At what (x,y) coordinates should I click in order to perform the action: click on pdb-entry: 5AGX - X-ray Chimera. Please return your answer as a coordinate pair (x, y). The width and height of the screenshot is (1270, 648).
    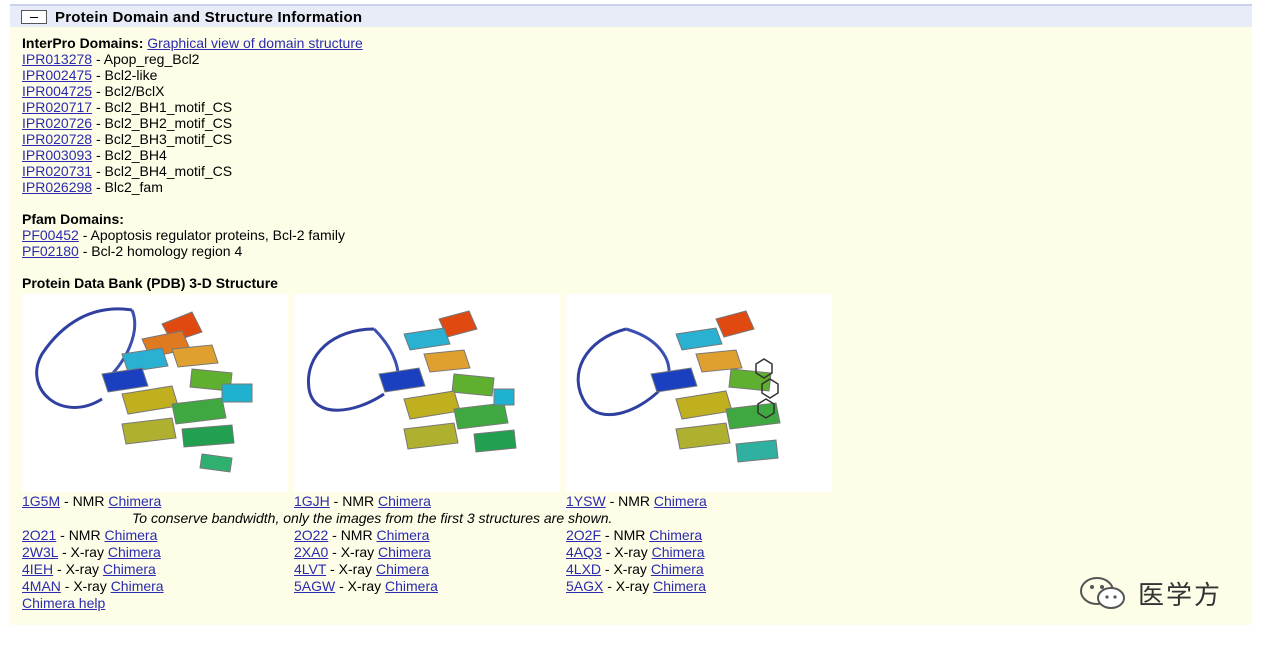
    Looking at the image, I should click on (636, 586).